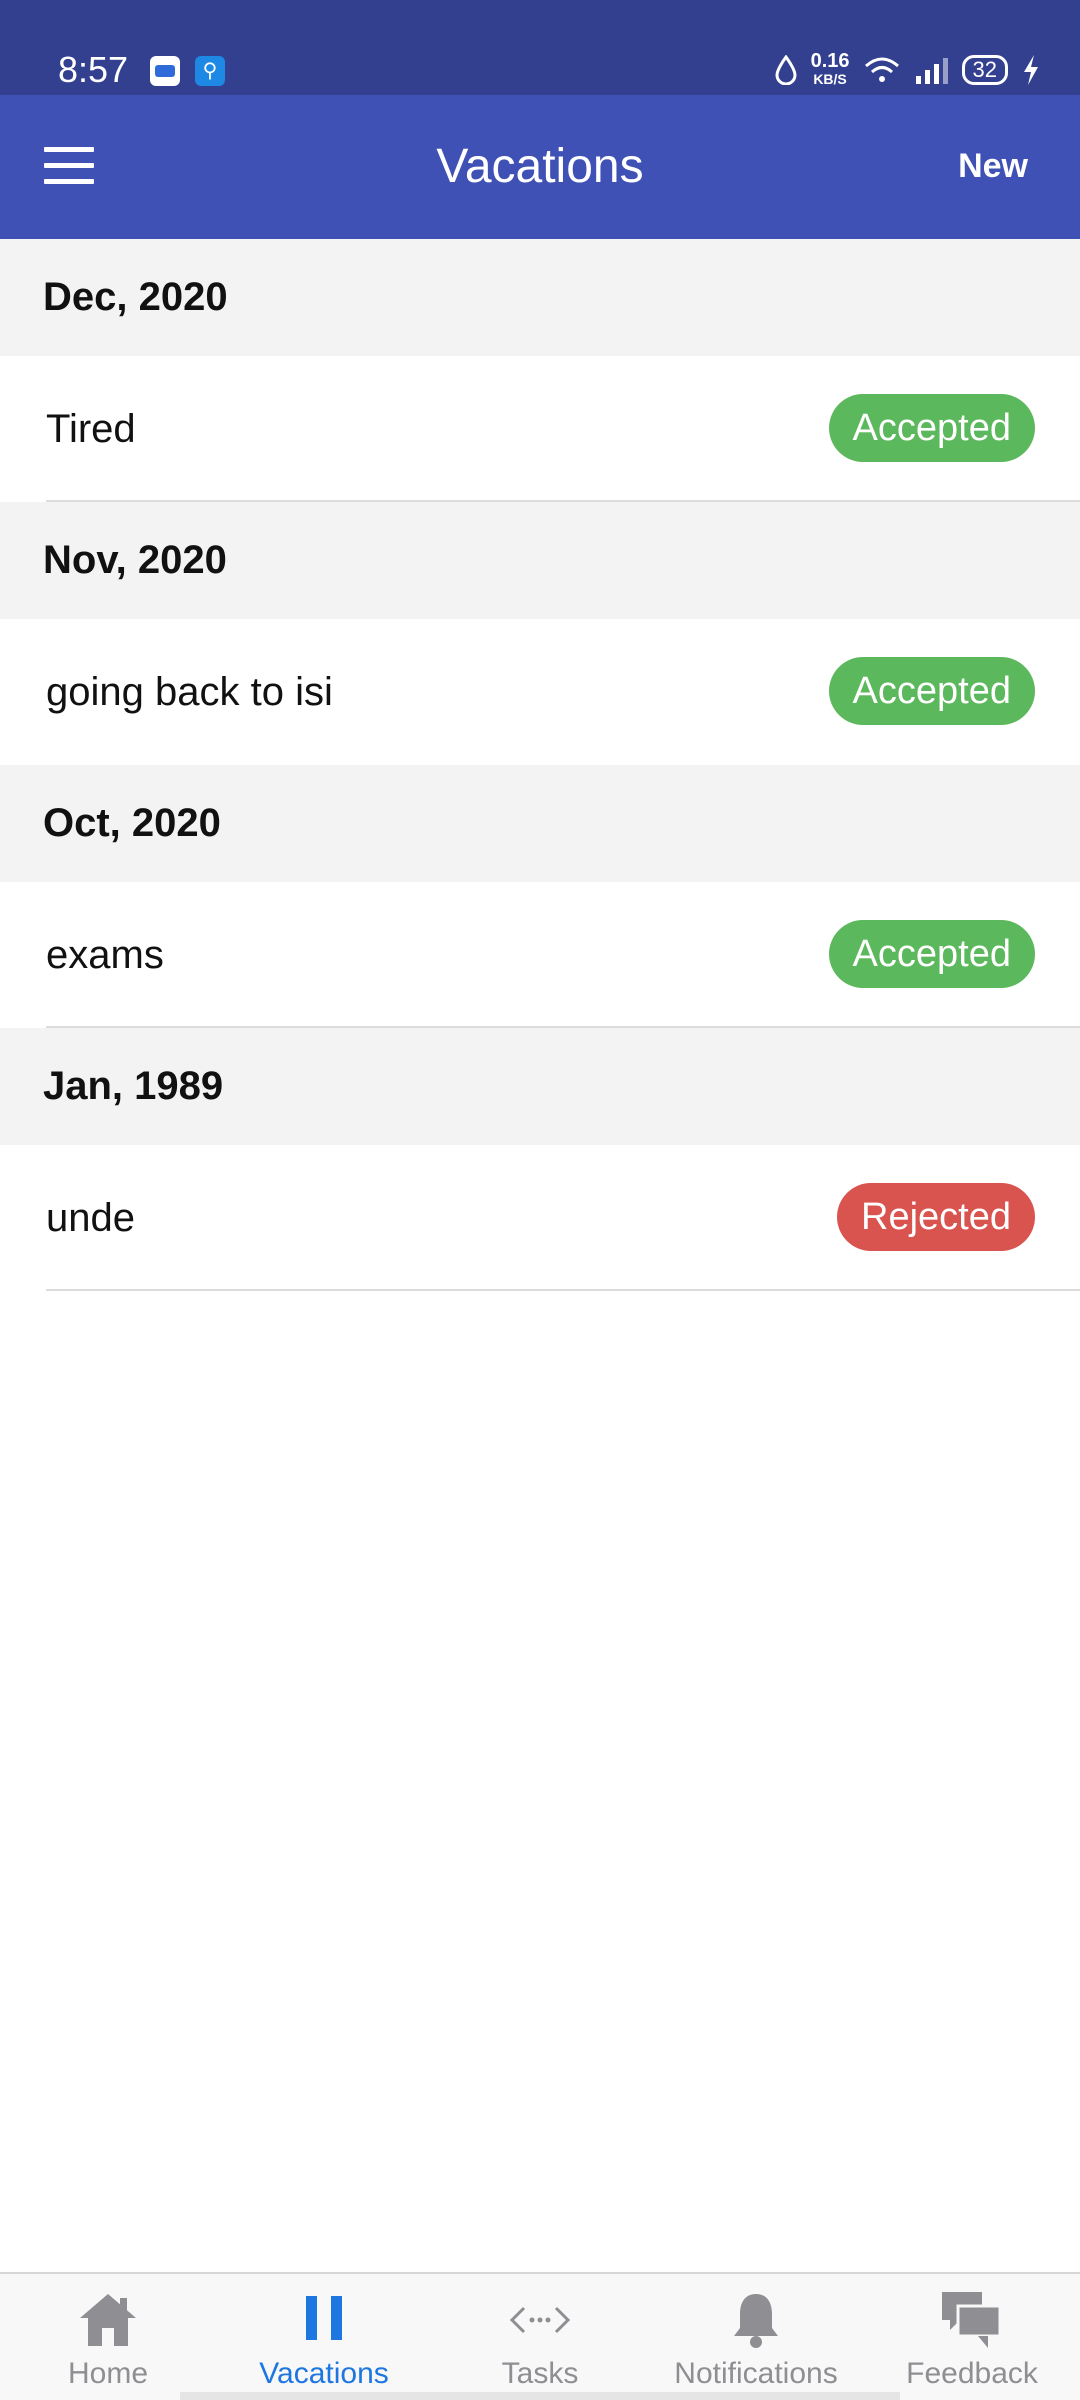  I want to click on new-vacation-button: New, so click(993, 166).